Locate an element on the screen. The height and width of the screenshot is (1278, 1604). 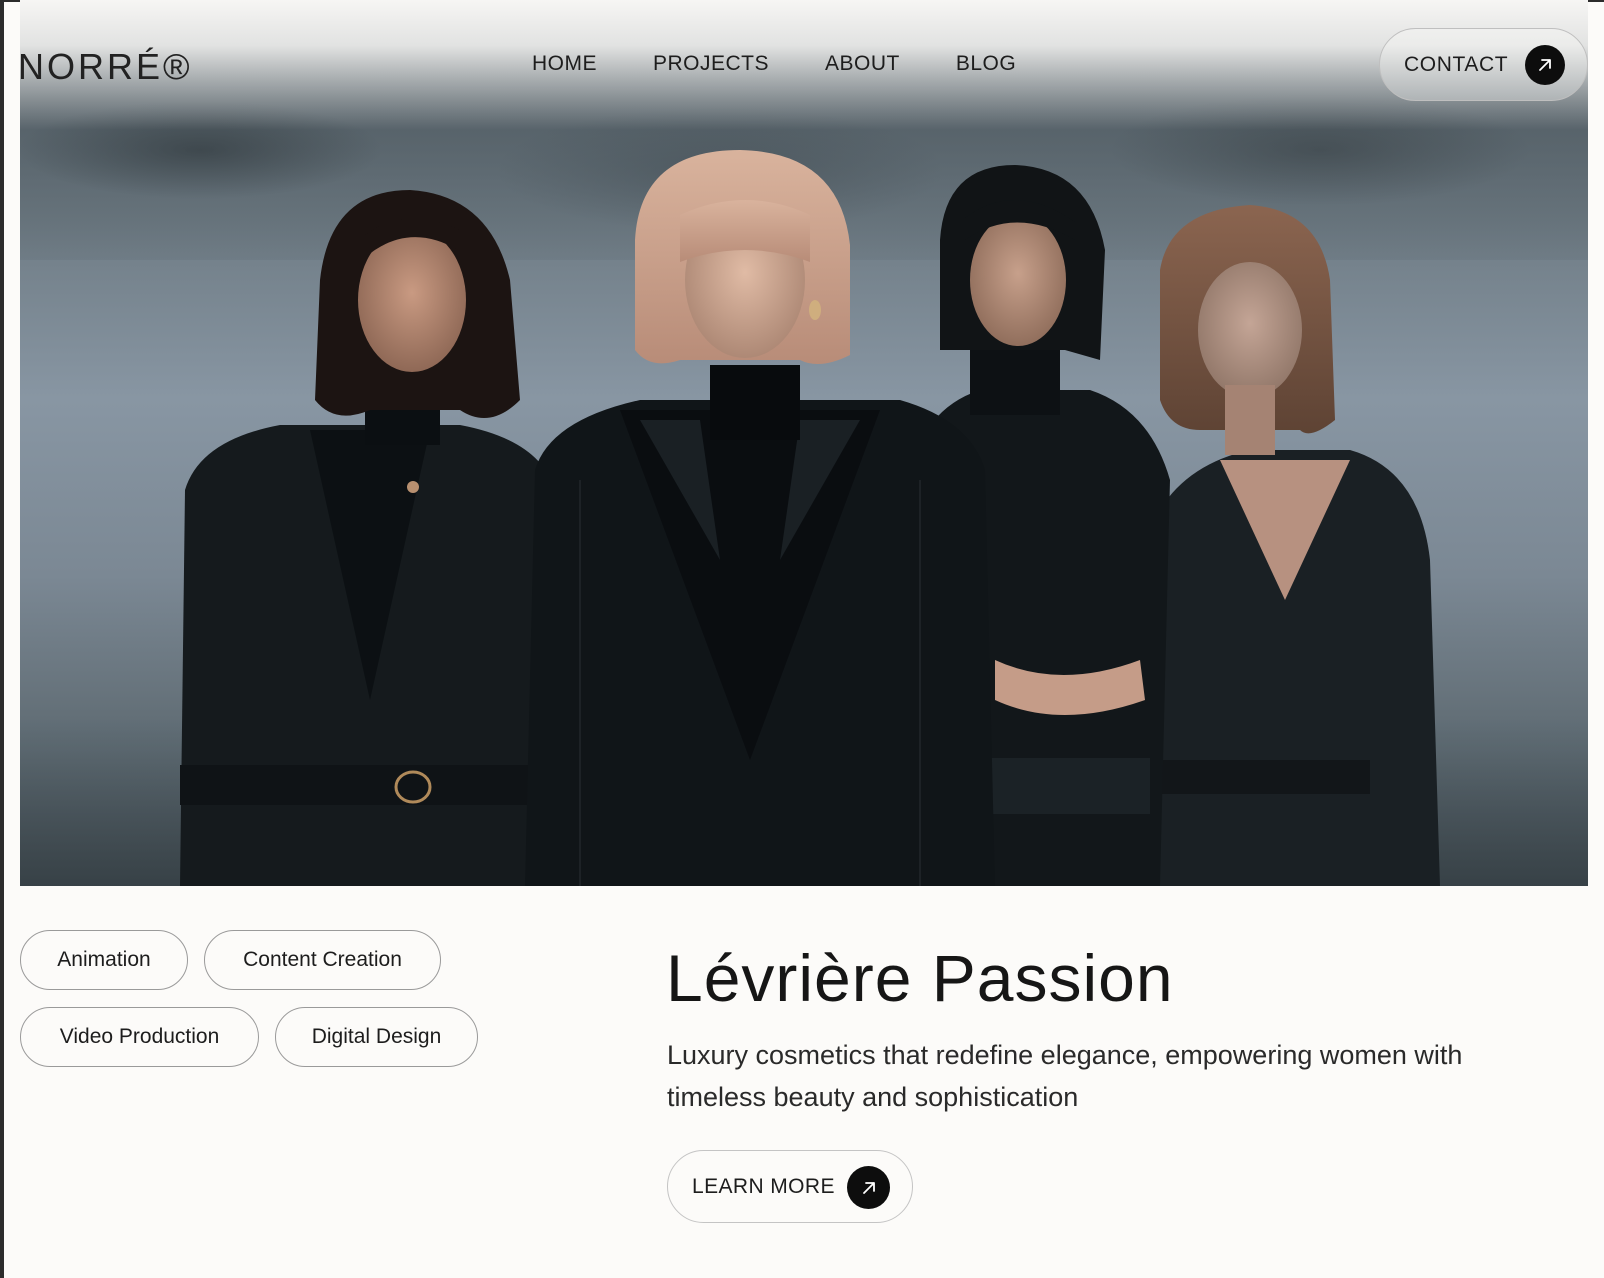
learn-more-label: LEARN MORE is located at coordinates (763, 1186).